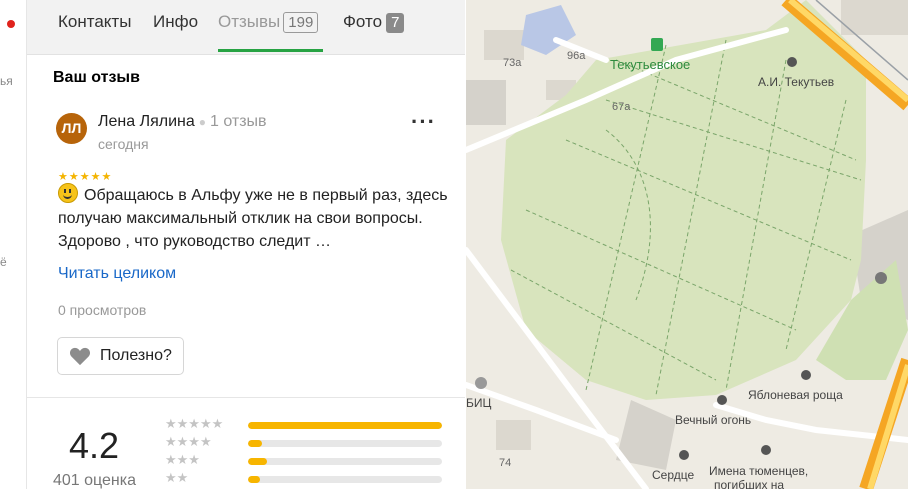  I want to click on map-label-bits: БИЦ, so click(478, 403).